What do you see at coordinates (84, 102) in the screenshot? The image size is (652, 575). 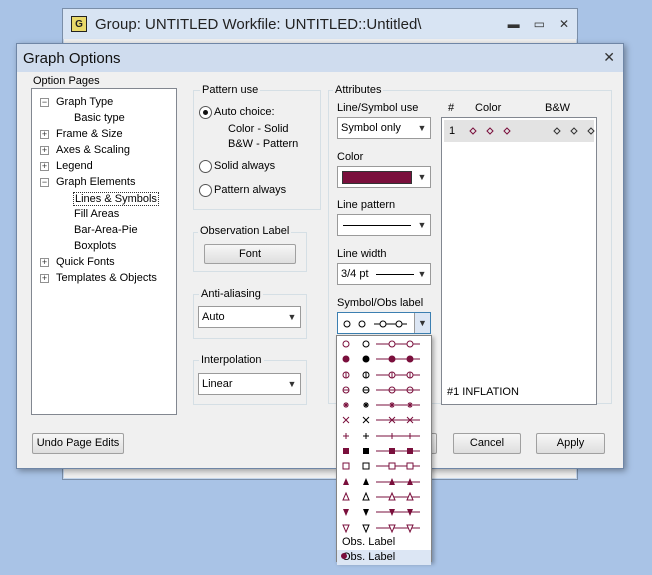 I see `tree-item-graph-type: Graph Type` at bounding box center [84, 102].